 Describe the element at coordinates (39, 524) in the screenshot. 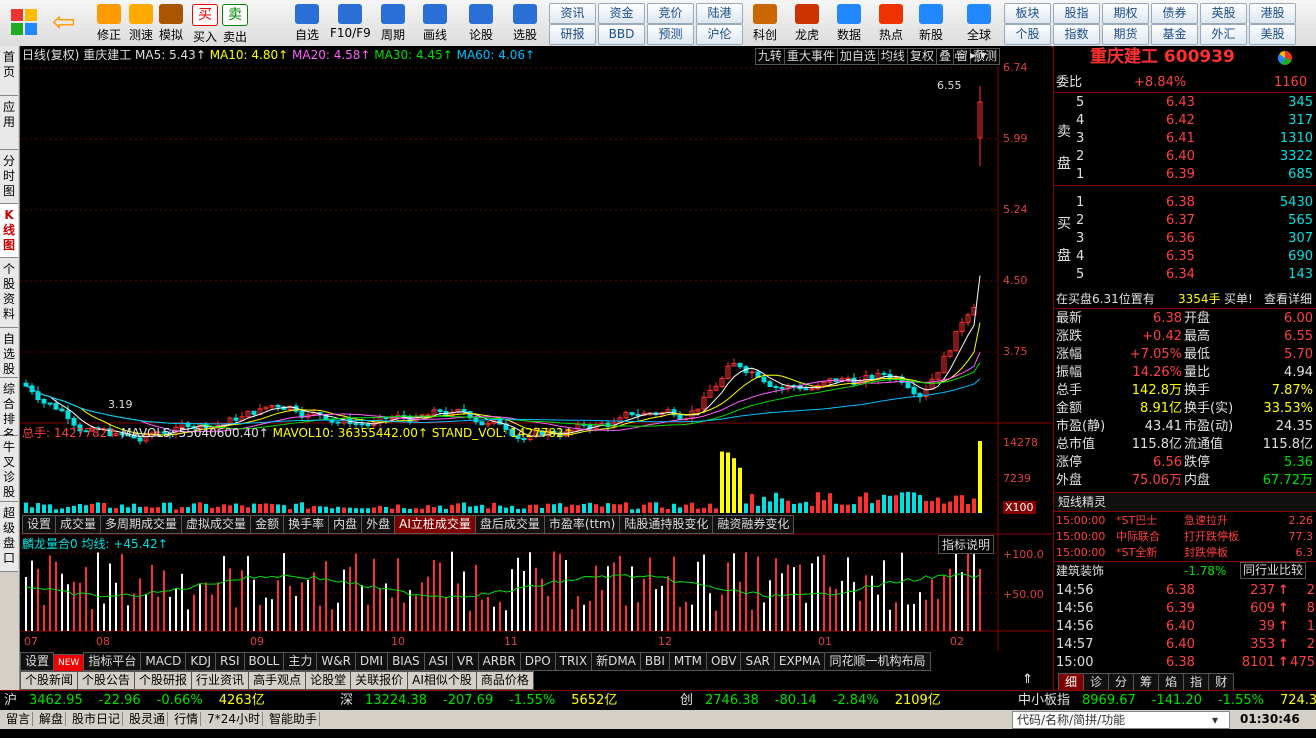

I see `indicator-tab: 设置` at that location.